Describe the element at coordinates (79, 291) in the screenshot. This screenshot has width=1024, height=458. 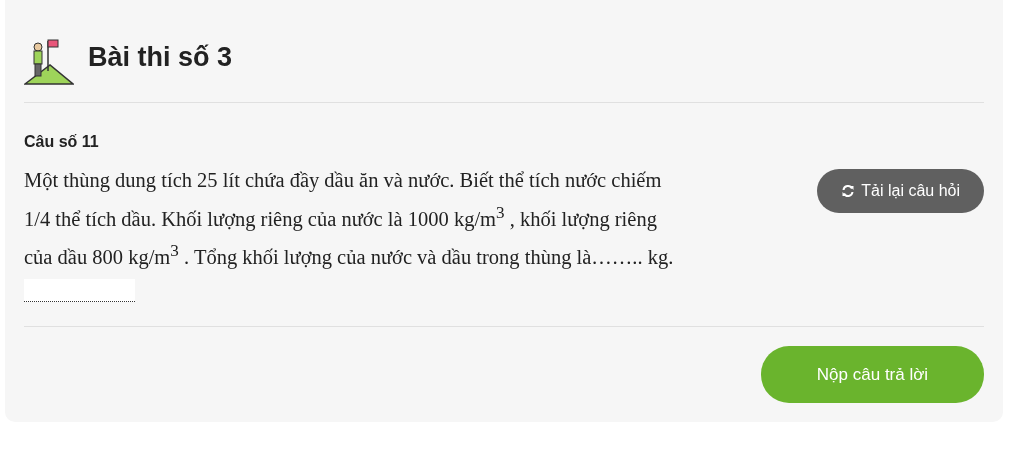
I see `answer-field` at that location.